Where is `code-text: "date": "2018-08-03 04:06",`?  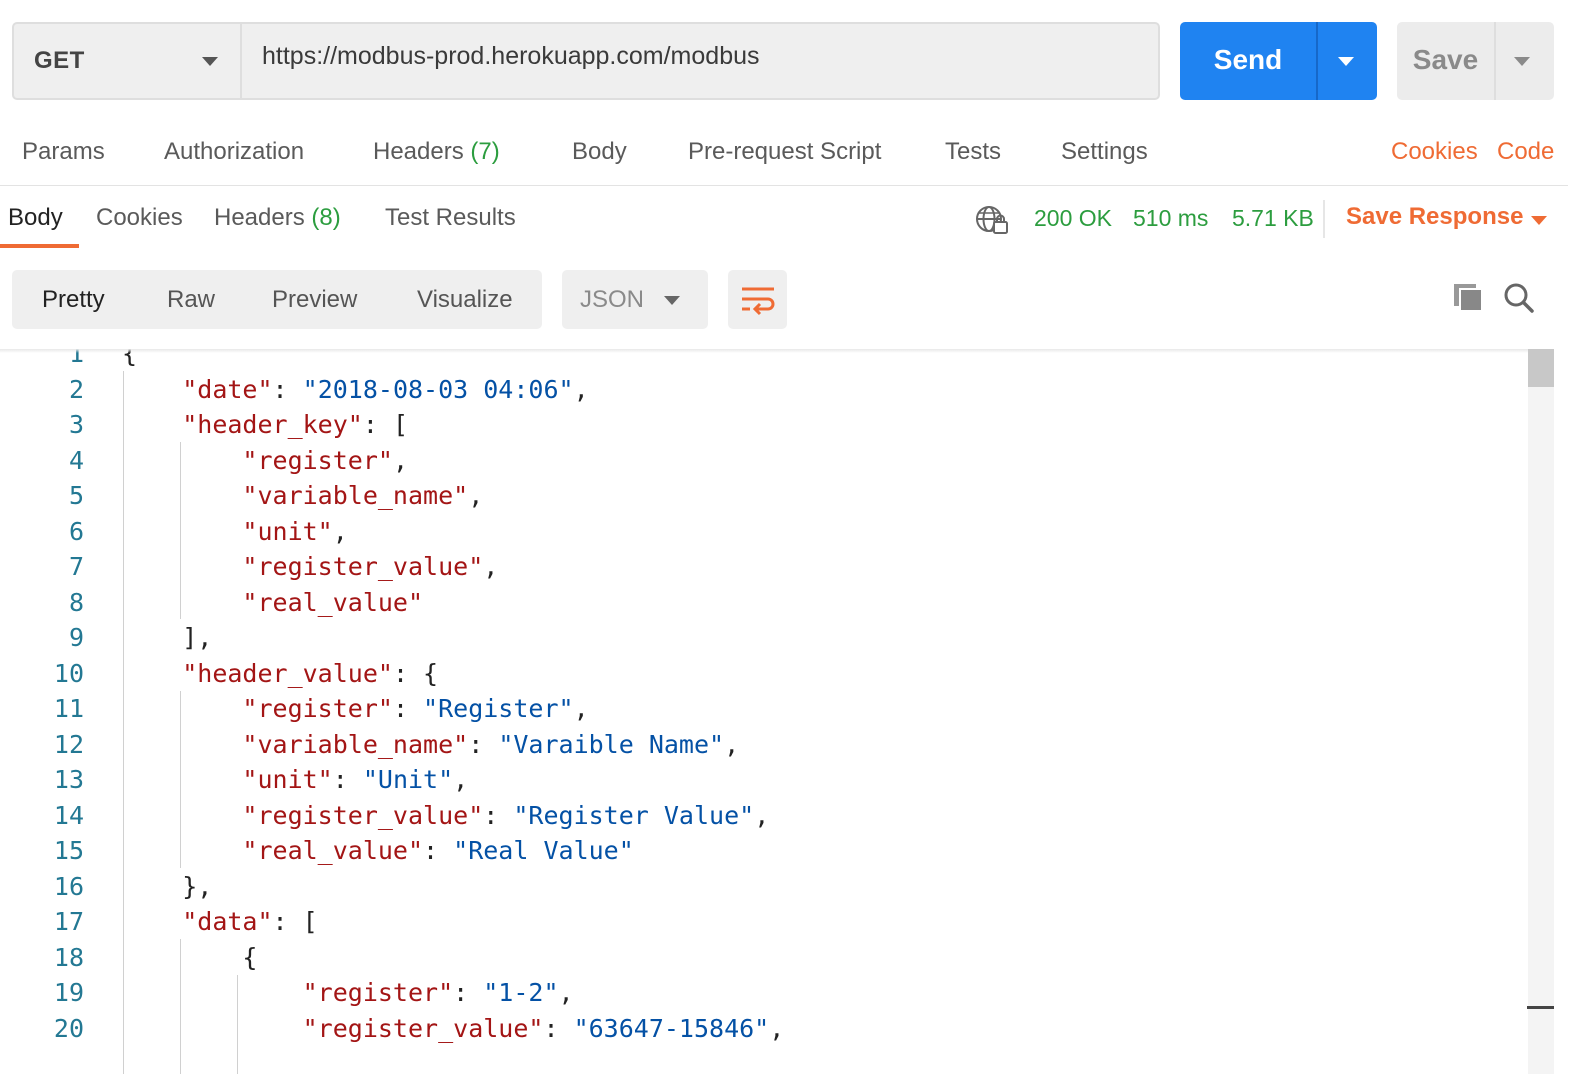 code-text: "date": "2018-08-03 04:06", is located at coordinates (355, 390).